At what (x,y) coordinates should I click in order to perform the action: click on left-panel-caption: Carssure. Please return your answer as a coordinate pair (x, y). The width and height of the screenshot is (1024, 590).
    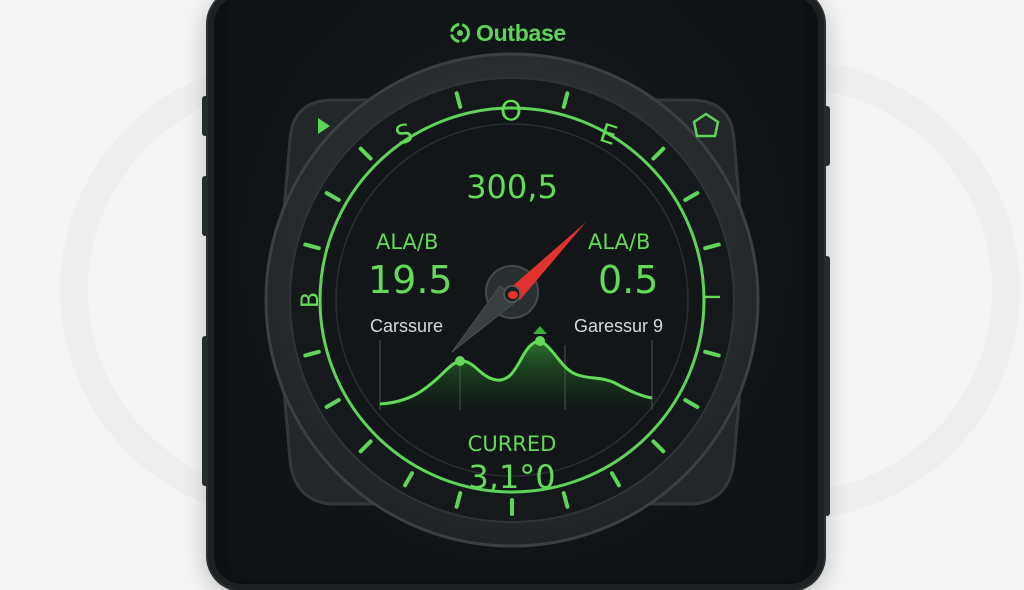
    Looking at the image, I should click on (407, 326).